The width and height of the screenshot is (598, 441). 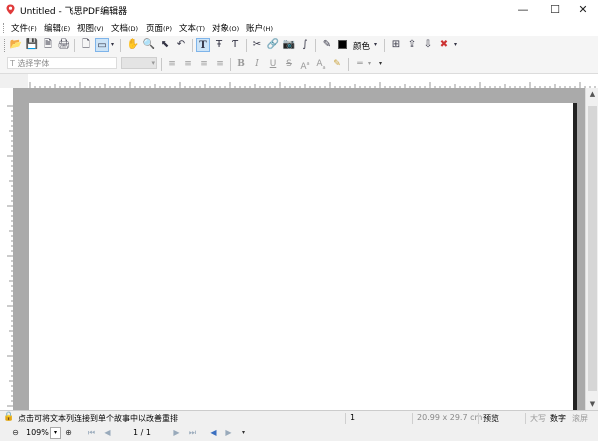 What do you see at coordinates (380, 64) in the screenshot?
I see `toolbar-overflow-icon: ▾` at bounding box center [380, 64].